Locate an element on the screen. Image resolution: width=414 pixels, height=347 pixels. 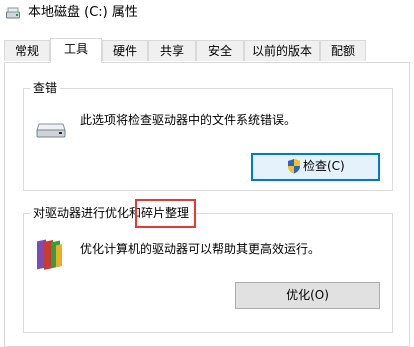
defrag-icon is located at coordinates (49, 254).